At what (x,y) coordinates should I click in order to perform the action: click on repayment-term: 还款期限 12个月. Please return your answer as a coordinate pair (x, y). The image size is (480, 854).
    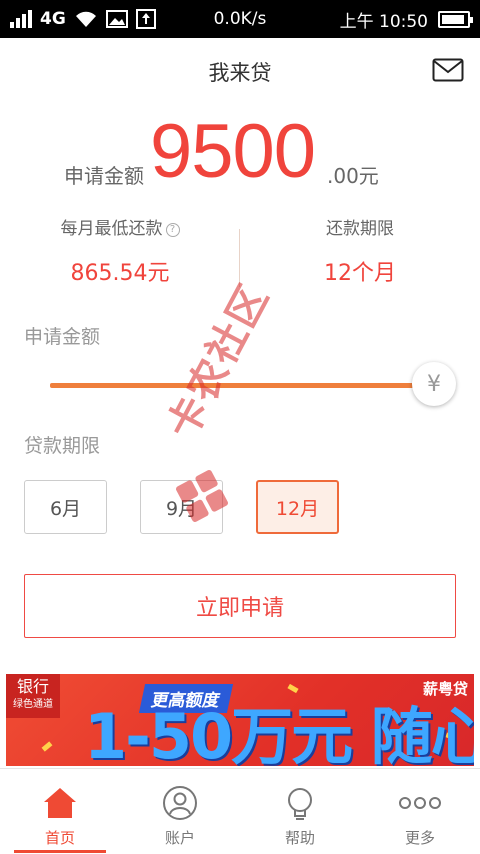
    Looking at the image, I should click on (360, 251).